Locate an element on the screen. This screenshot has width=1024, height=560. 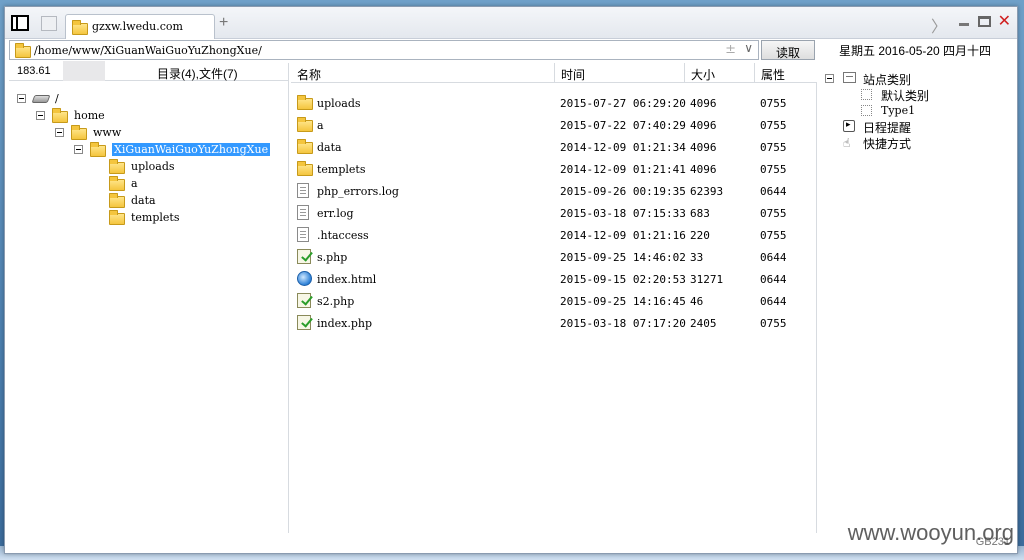
tree-node: / is located at coordinates (149, 99).